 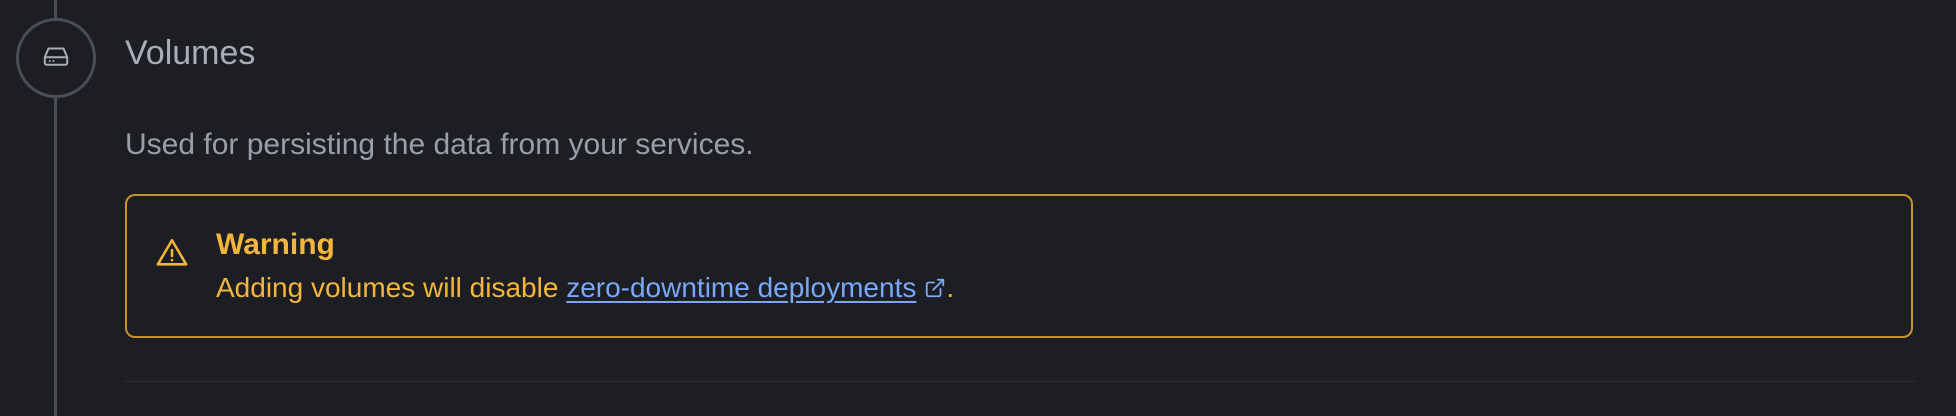 I want to click on warning-title: Warning, so click(x=275, y=244).